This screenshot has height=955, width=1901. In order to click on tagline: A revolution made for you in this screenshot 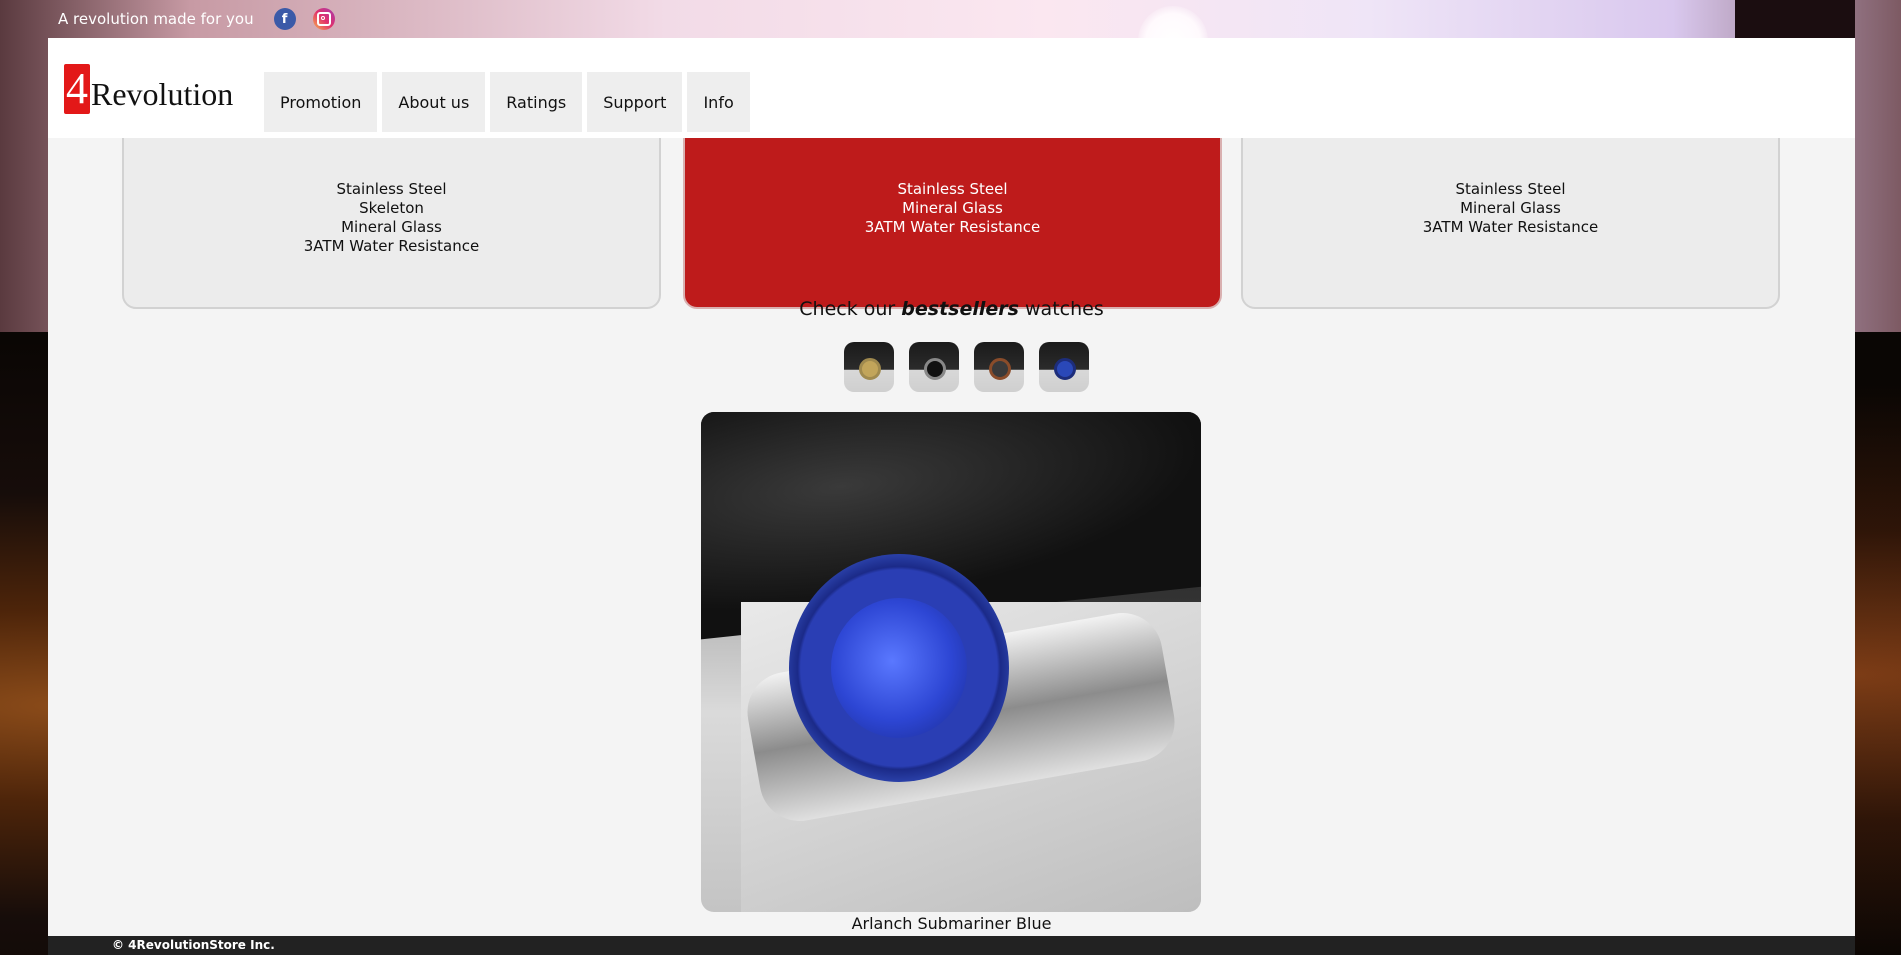, I will do `click(156, 19)`.